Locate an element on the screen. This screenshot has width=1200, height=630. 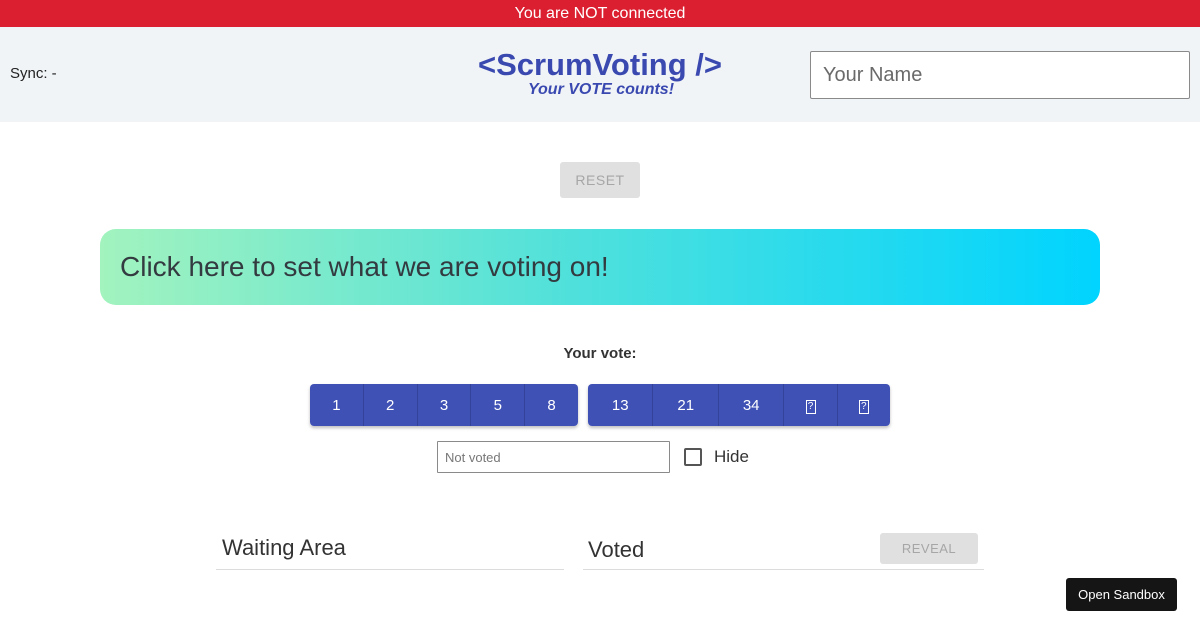
vote-option-3: 3 is located at coordinates (444, 405).